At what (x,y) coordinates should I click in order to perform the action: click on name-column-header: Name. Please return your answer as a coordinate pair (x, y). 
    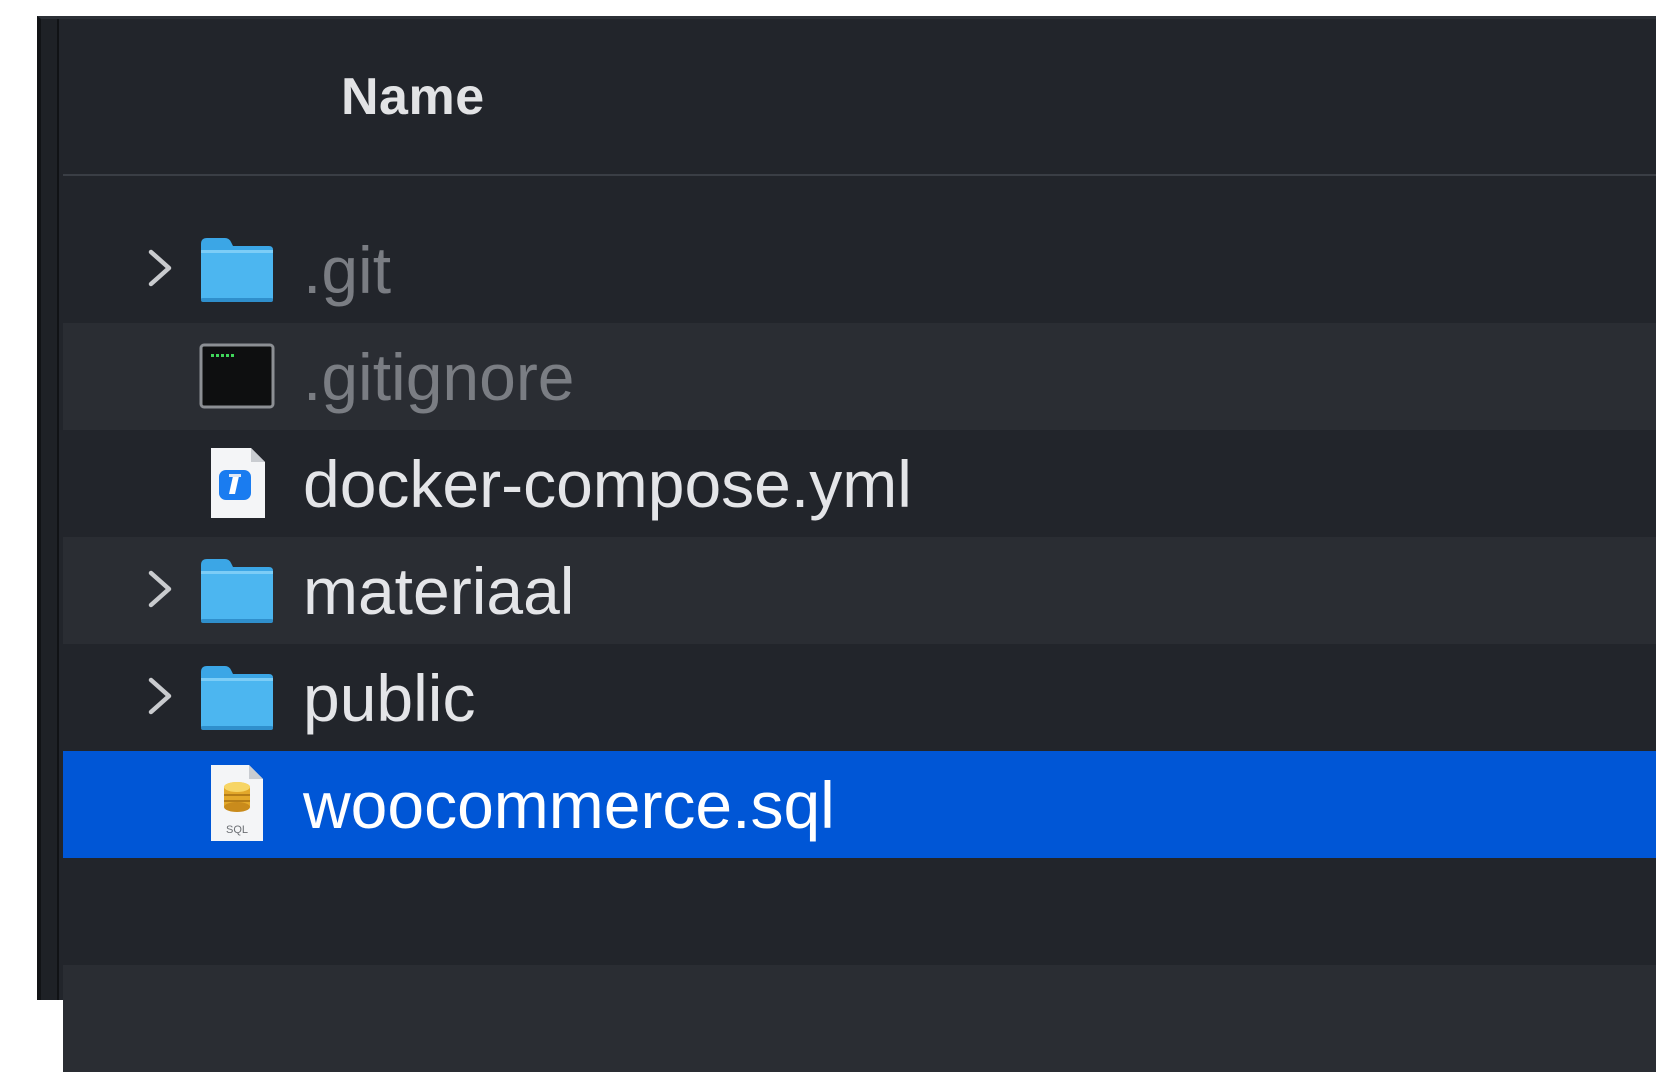
    Looking at the image, I should click on (413, 97).